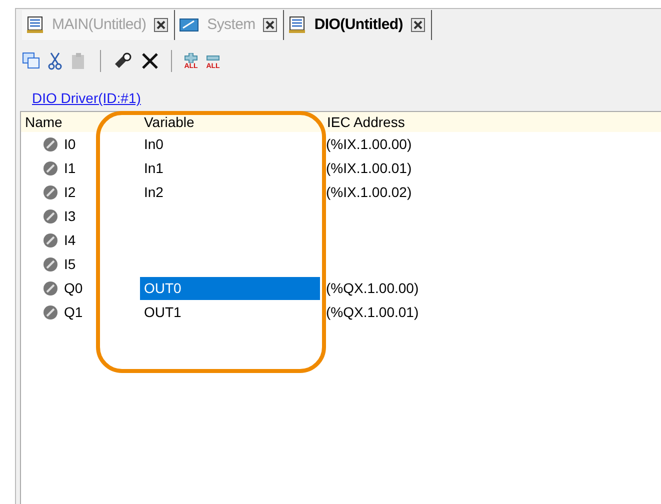  Describe the element at coordinates (369, 168) in the screenshot. I see `table-cell: (%IX.1.00.01)` at that location.